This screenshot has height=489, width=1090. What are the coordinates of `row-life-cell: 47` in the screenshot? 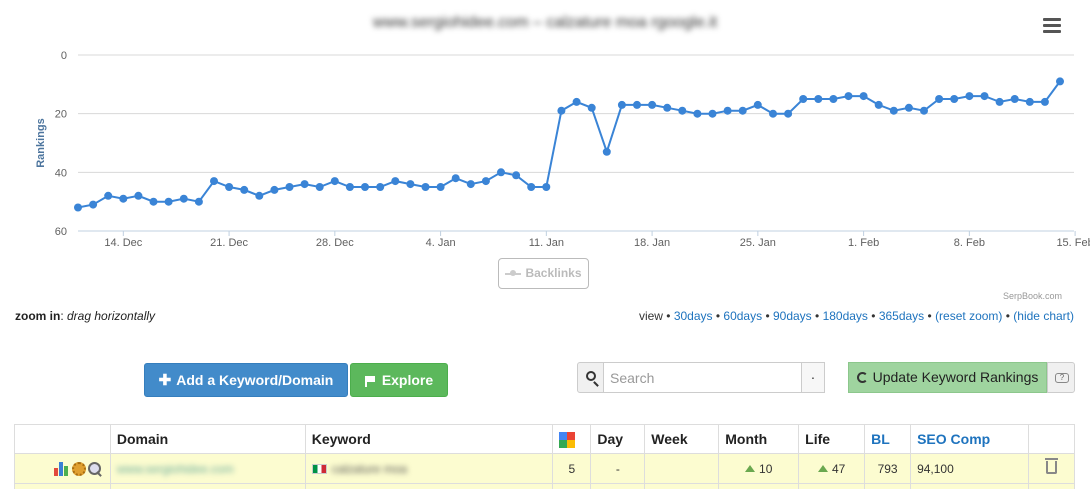 It's located at (832, 468).